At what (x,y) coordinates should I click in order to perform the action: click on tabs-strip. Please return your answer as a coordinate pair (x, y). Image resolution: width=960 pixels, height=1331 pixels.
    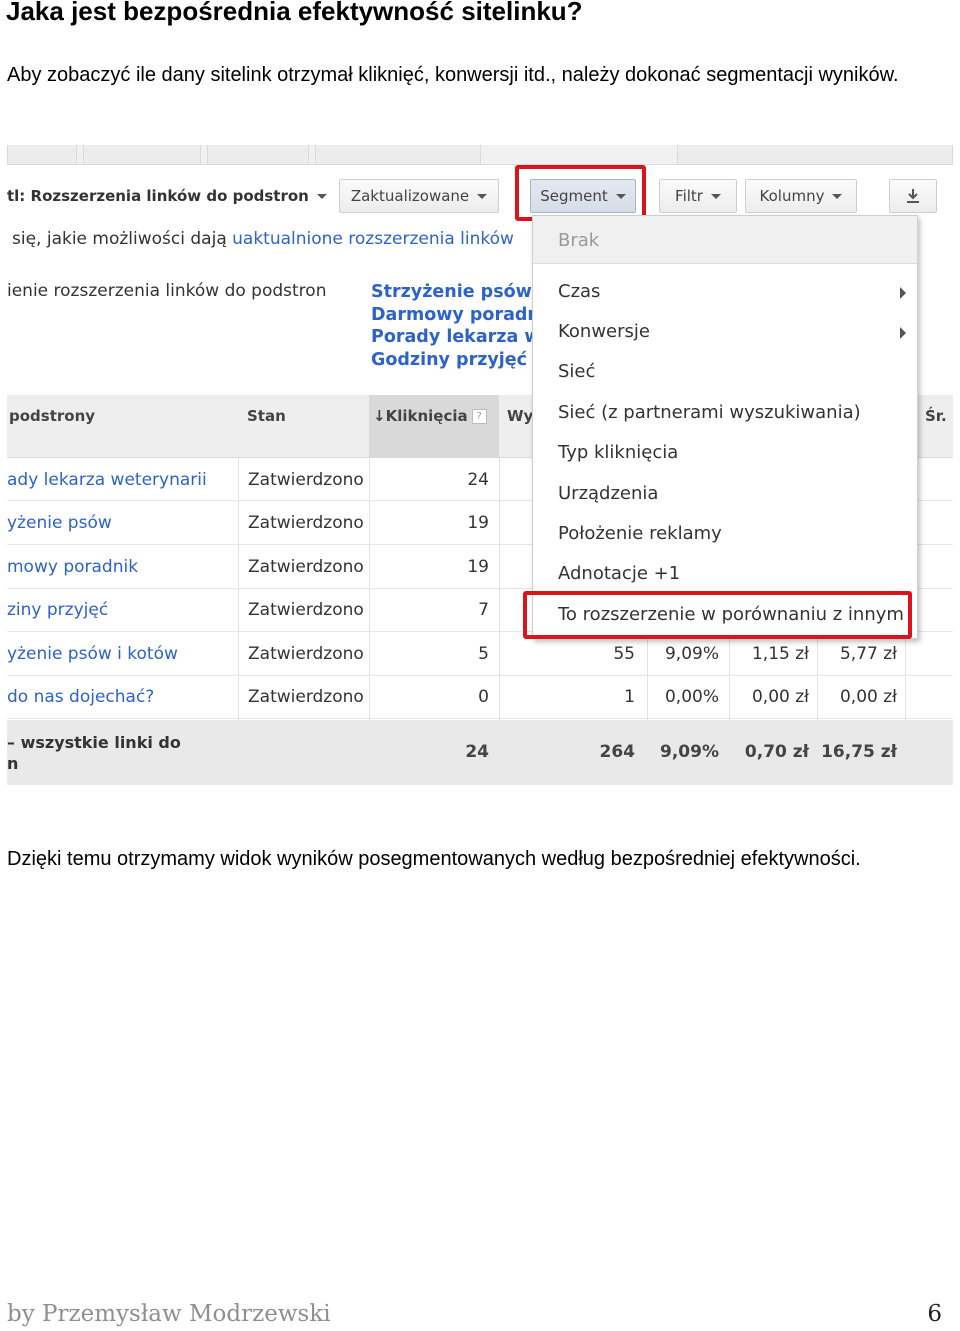
    Looking at the image, I should click on (480, 155).